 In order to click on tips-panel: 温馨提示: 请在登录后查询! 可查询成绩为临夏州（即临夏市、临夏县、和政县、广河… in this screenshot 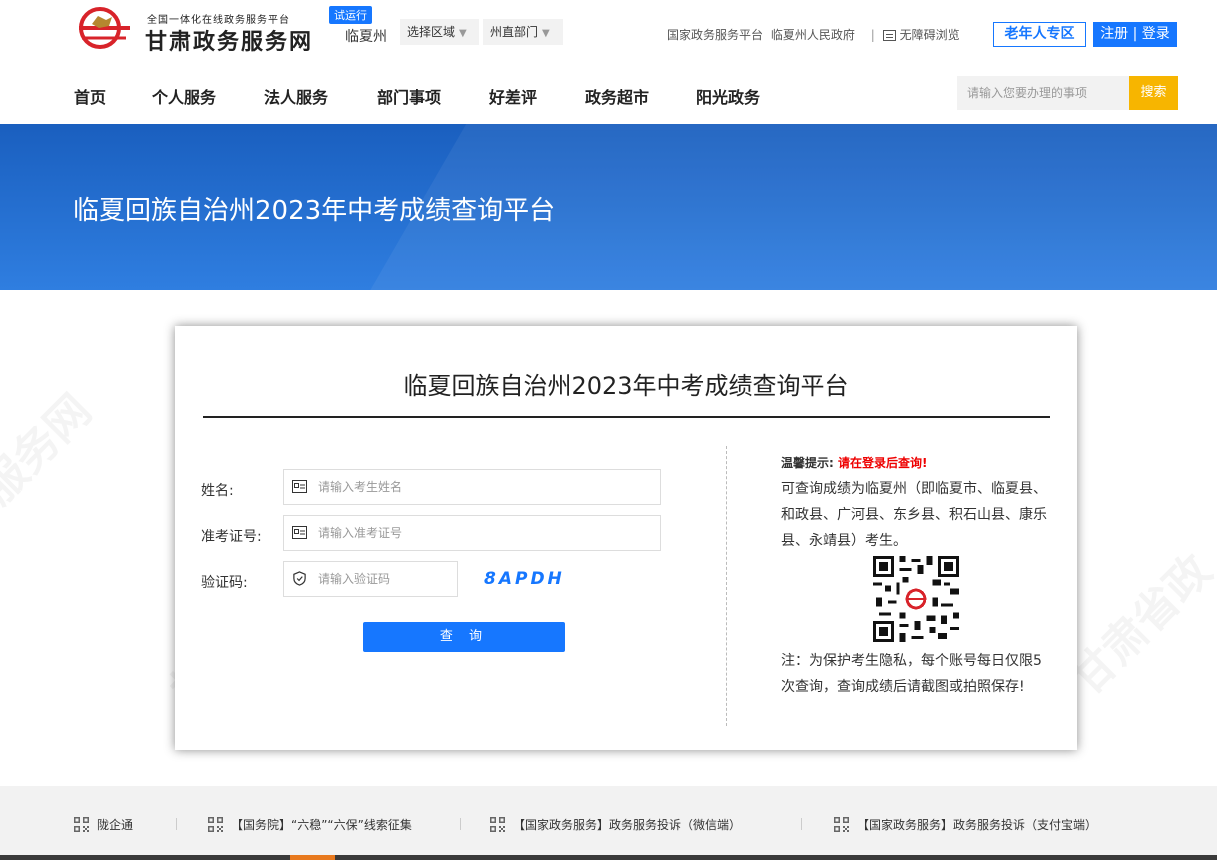, I will do `click(916, 502)`.